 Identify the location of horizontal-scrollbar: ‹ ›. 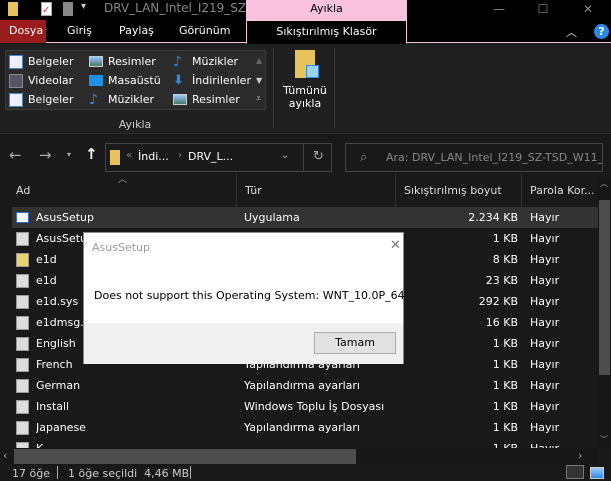
(299, 456).